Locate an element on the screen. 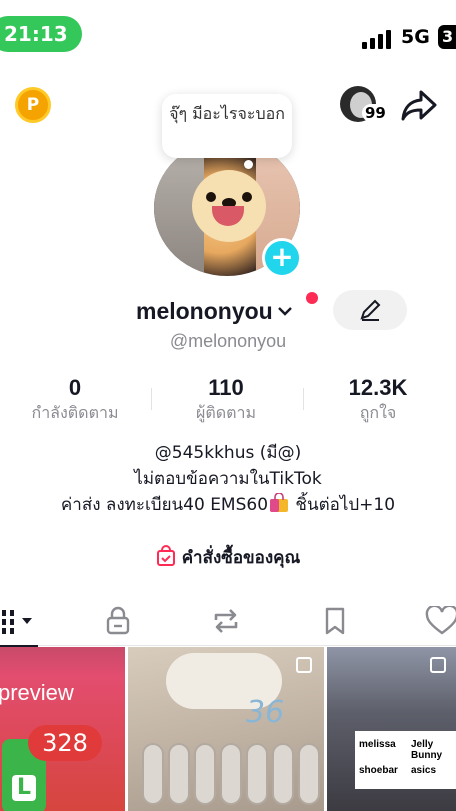  thumb-badge: 328 is located at coordinates (65, 743).